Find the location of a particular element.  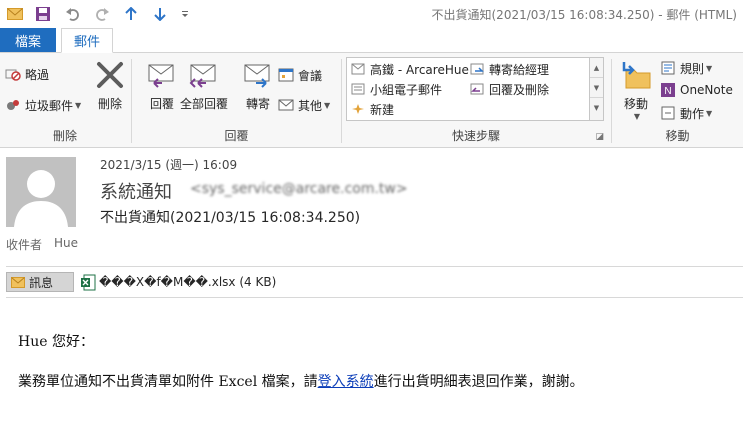

login-link: 登入系統 is located at coordinates (346, 382).